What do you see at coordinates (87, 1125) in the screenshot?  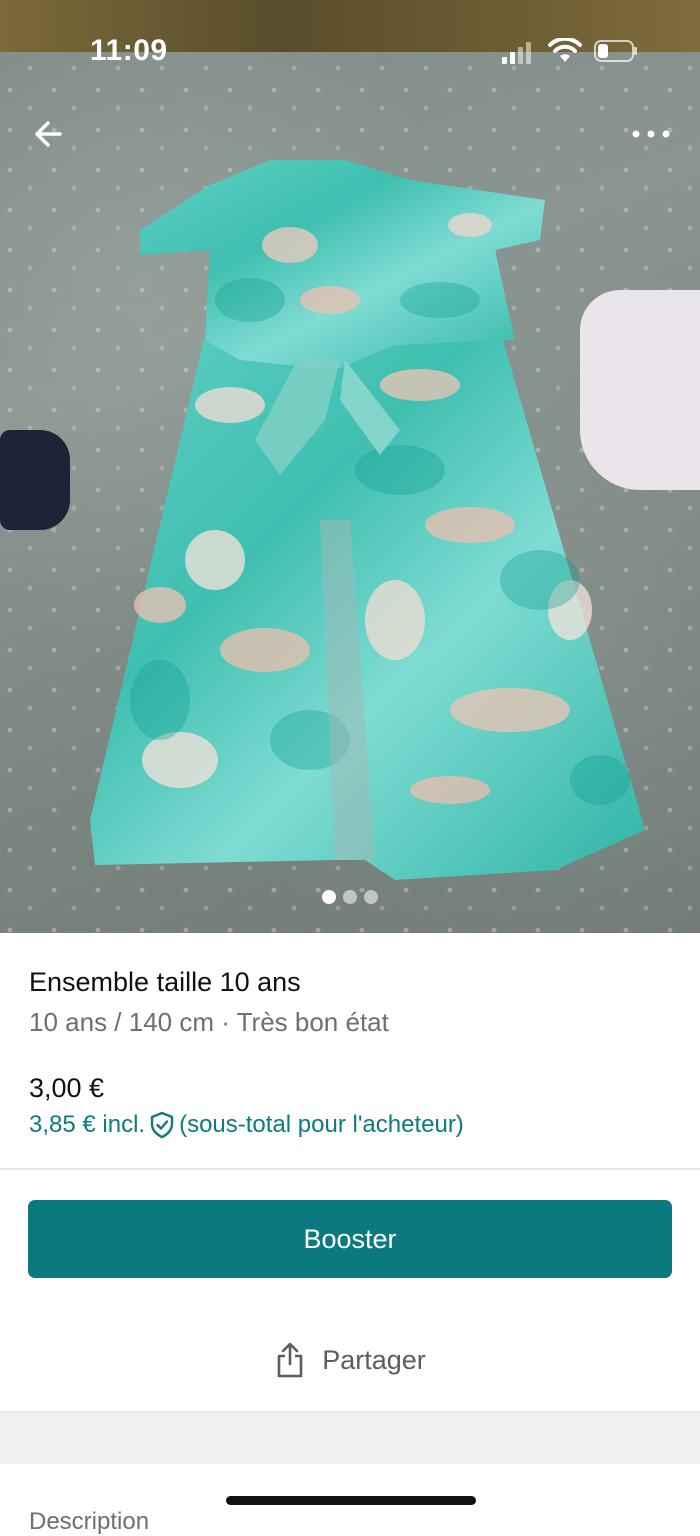 I see `buyer-price-amount: 3,85 € incl.` at bounding box center [87, 1125].